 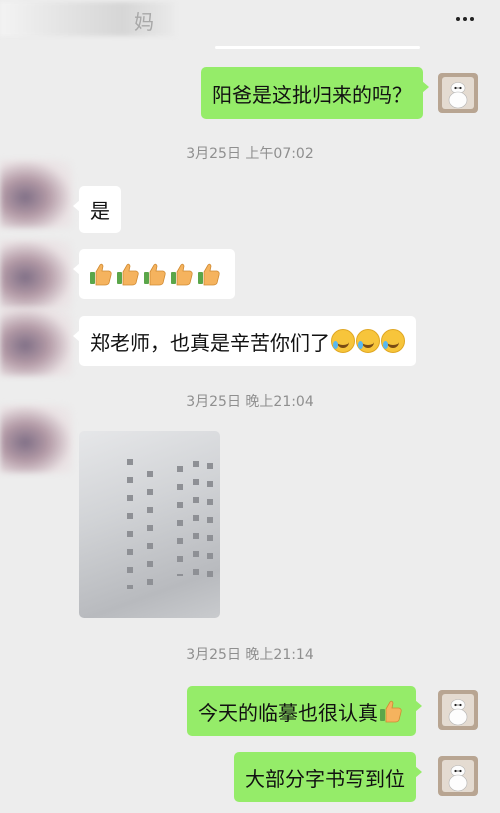 I want to click on message-bubble-other: 是, so click(x=97, y=209).